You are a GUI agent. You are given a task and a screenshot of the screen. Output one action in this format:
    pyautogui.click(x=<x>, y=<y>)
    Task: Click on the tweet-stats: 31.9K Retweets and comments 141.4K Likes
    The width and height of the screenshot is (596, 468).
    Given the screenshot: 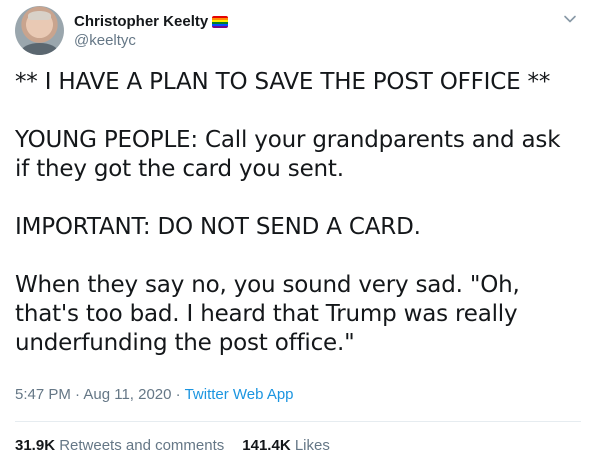 What is the action you would take?
    pyautogui.click(x=172, y=446)
    